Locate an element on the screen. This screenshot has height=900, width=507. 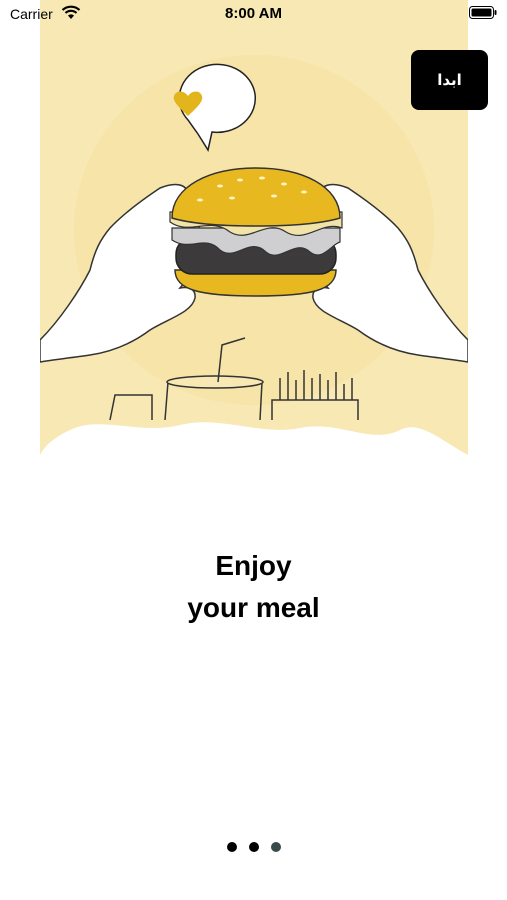
start-button: ابدا is located at coordinates (449, 80).